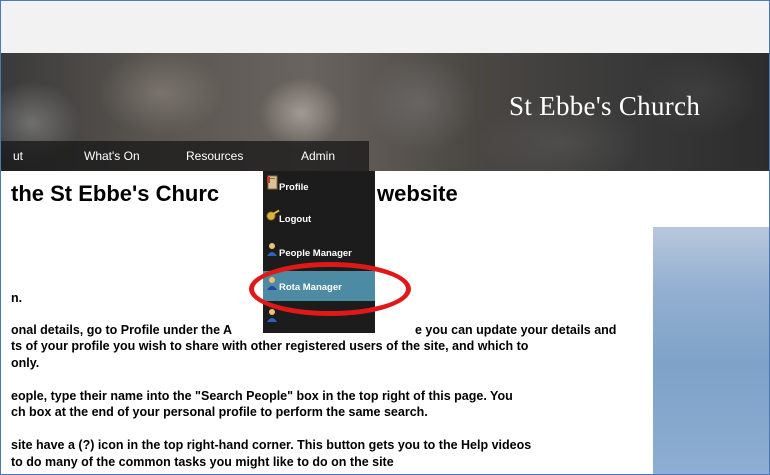  Describe the element at coordinates (417, 193) in the screenshot. I see `page-heading-tail: website` at that location.